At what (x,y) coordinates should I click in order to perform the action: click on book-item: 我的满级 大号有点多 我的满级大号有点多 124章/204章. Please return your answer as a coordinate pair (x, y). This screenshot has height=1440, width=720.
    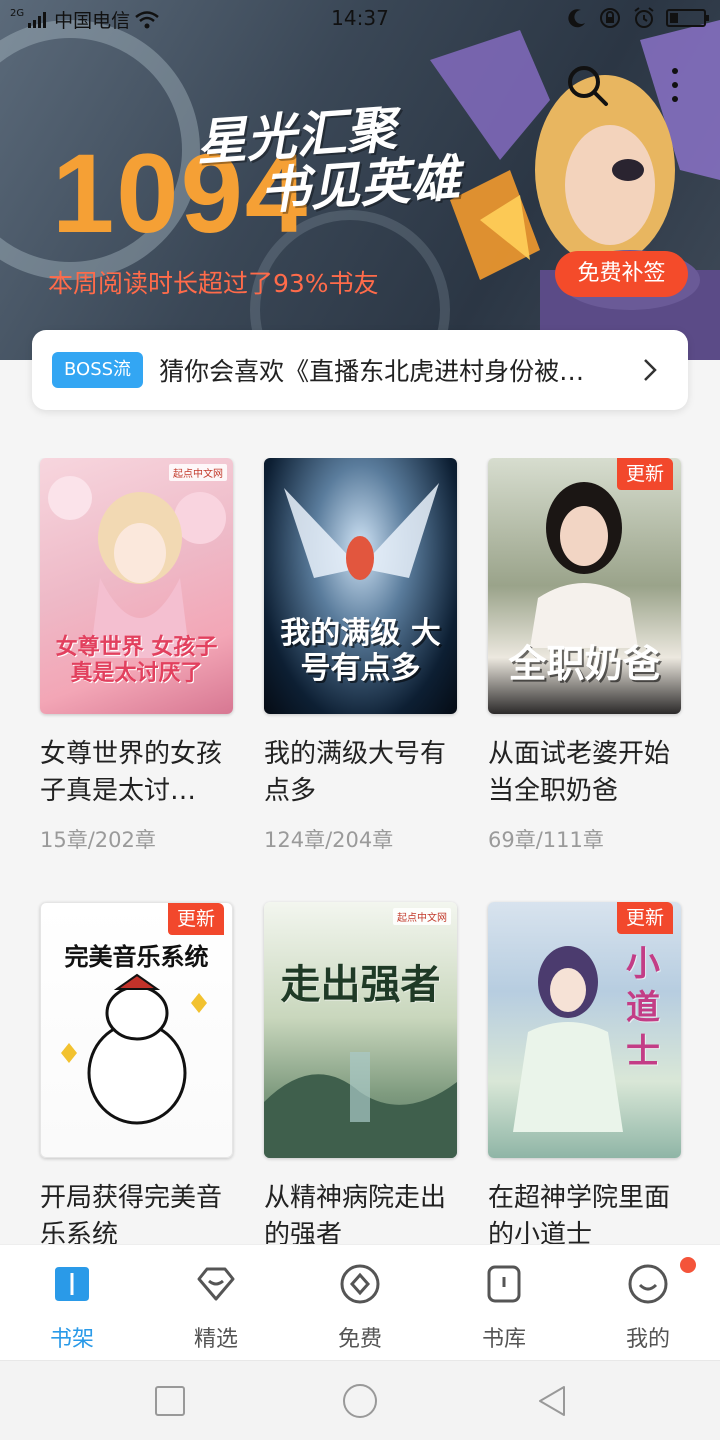
    Looking at the image, I should click on (360, 656).